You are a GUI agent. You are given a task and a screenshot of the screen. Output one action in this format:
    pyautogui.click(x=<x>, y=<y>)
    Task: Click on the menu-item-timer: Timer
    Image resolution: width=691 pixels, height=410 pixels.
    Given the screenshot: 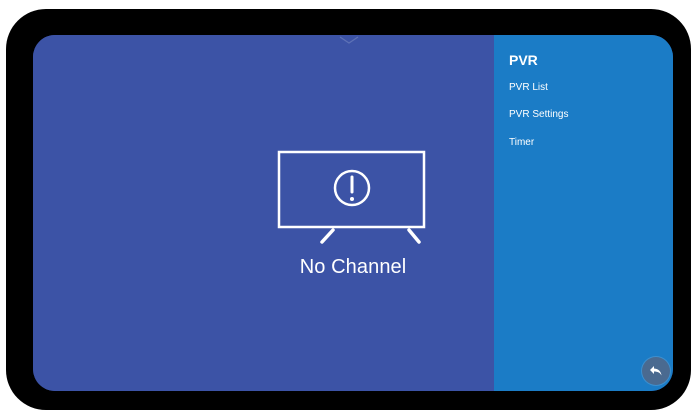 What is the action you would take?
    pyautogui.click(x=521, y=142)
    